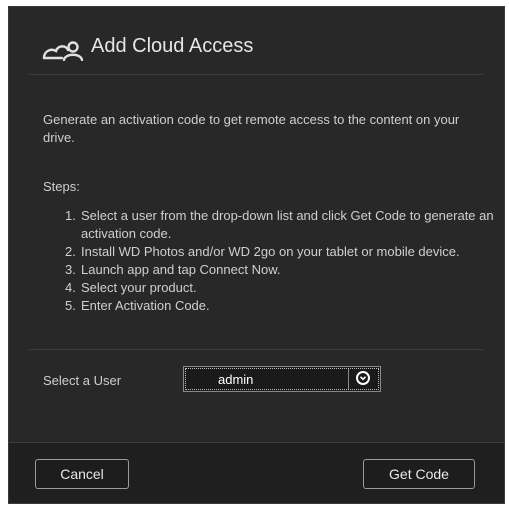 Image resolution: width=509 pixels, height=510 pixels. Describe the element at coordinates (363, 378) in the screenshot. I see `chevron-down-circle-icon` at that location.